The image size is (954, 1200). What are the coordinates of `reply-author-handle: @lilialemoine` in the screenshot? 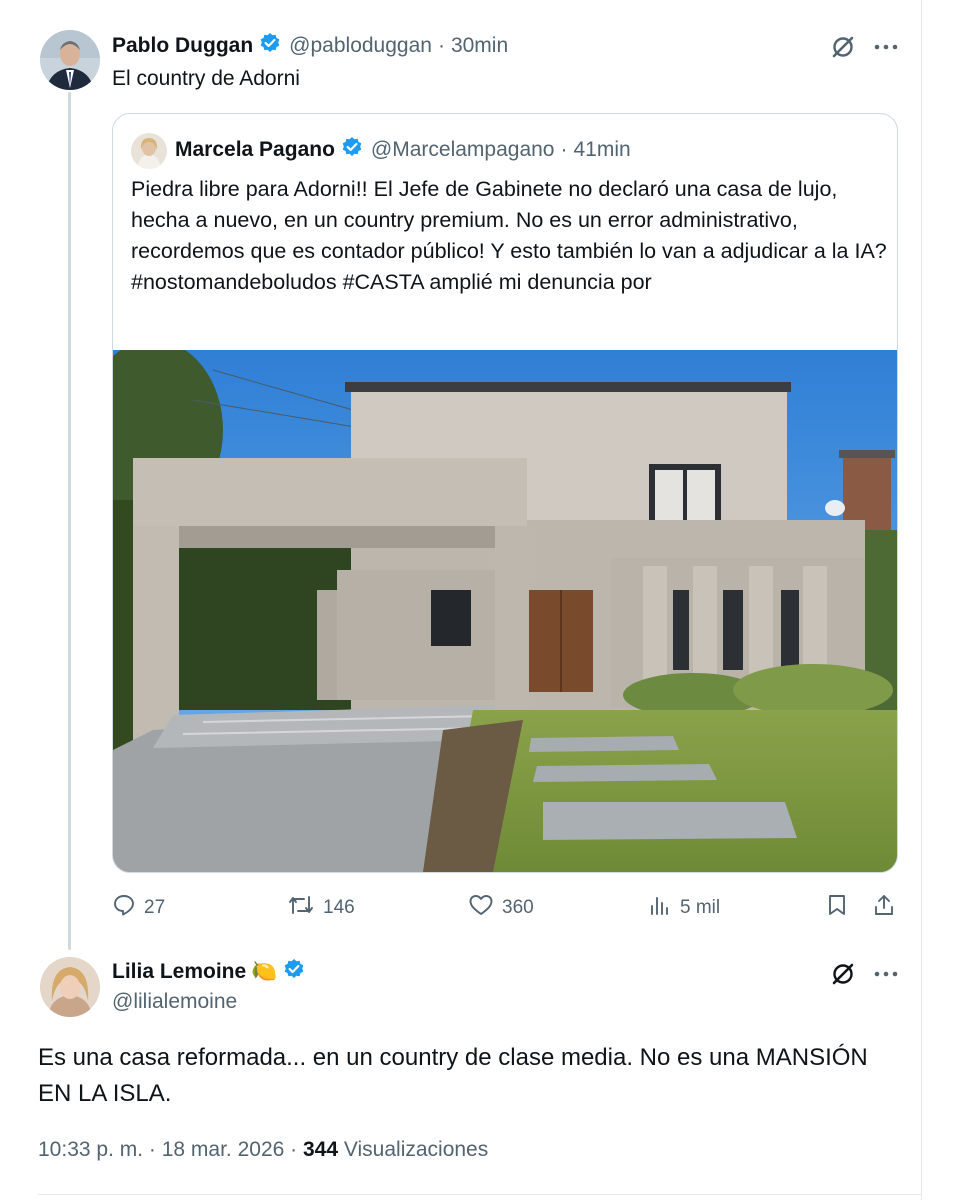 It's located at (174, 1002).